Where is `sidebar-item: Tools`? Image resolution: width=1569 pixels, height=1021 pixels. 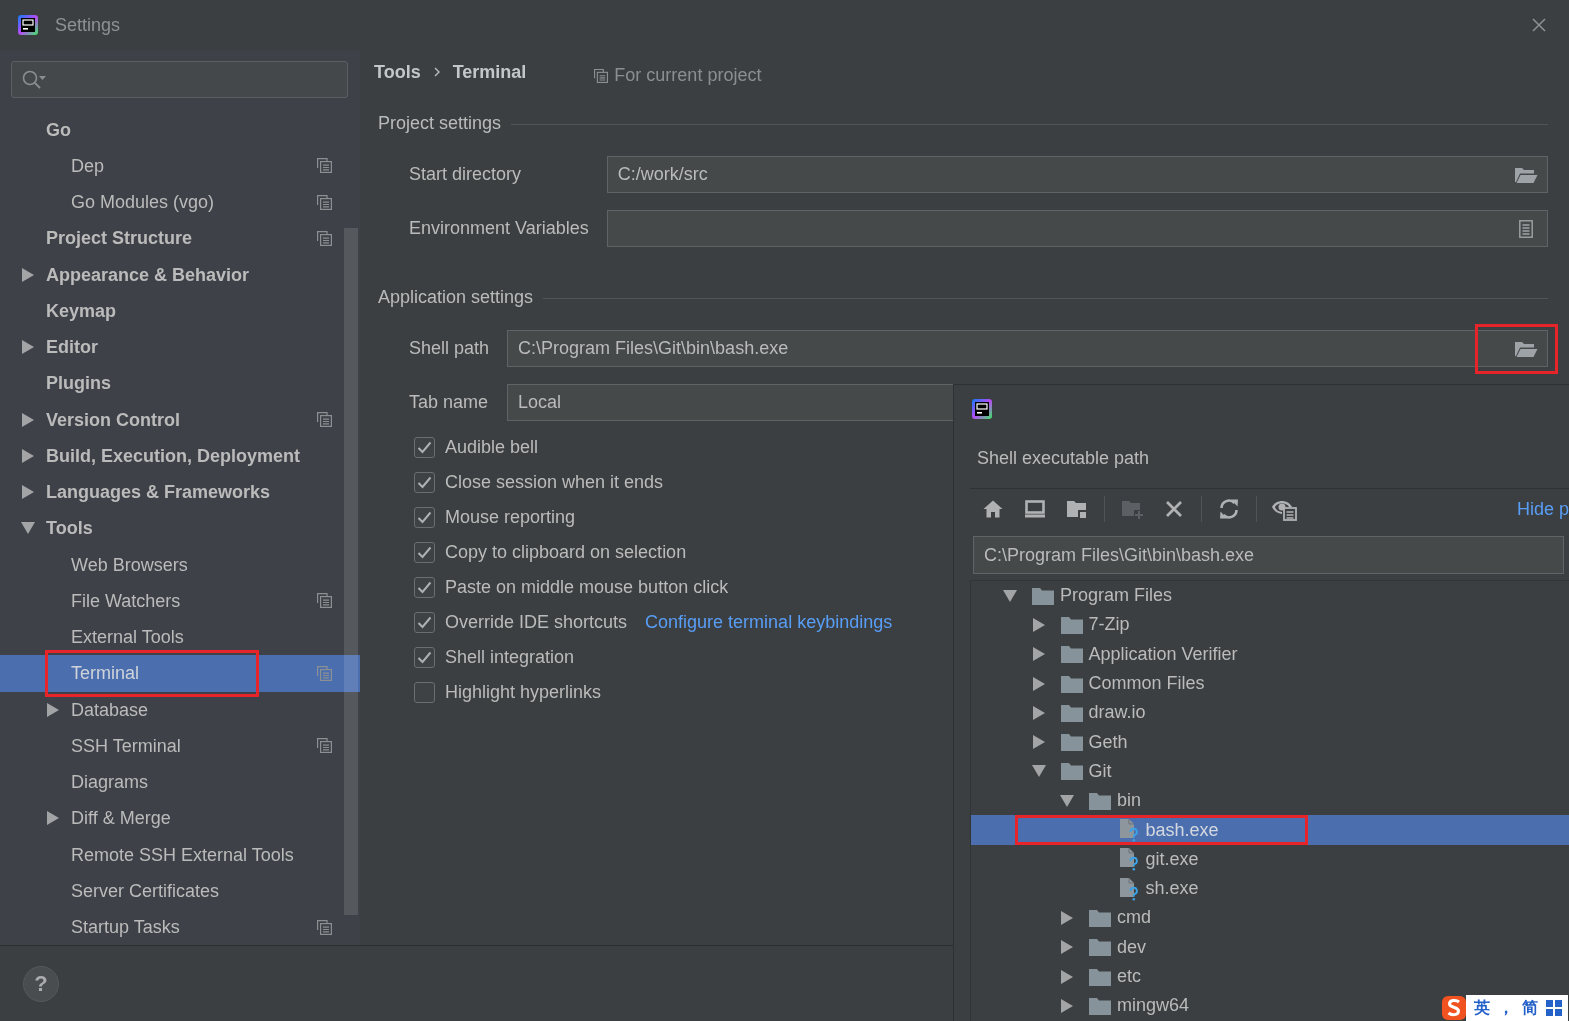
sidebar-item: Tools is located at coordinates (180, 528).